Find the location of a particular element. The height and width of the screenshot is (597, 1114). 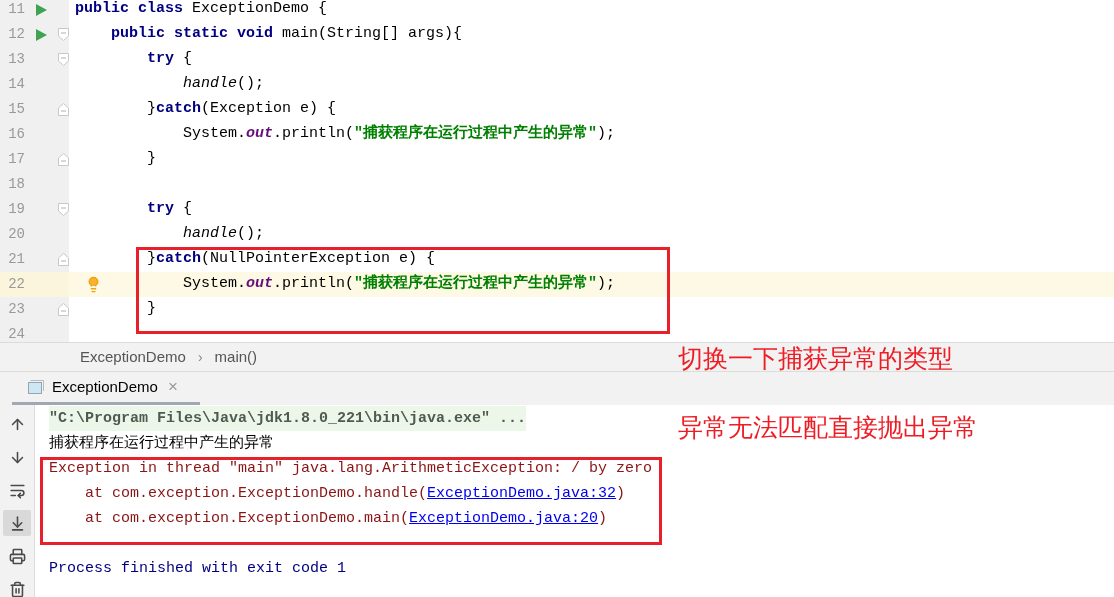

console-line: Exception in thread "main" java.lang.ArithmeticException: / by zero is located at coordinates (351, 469).